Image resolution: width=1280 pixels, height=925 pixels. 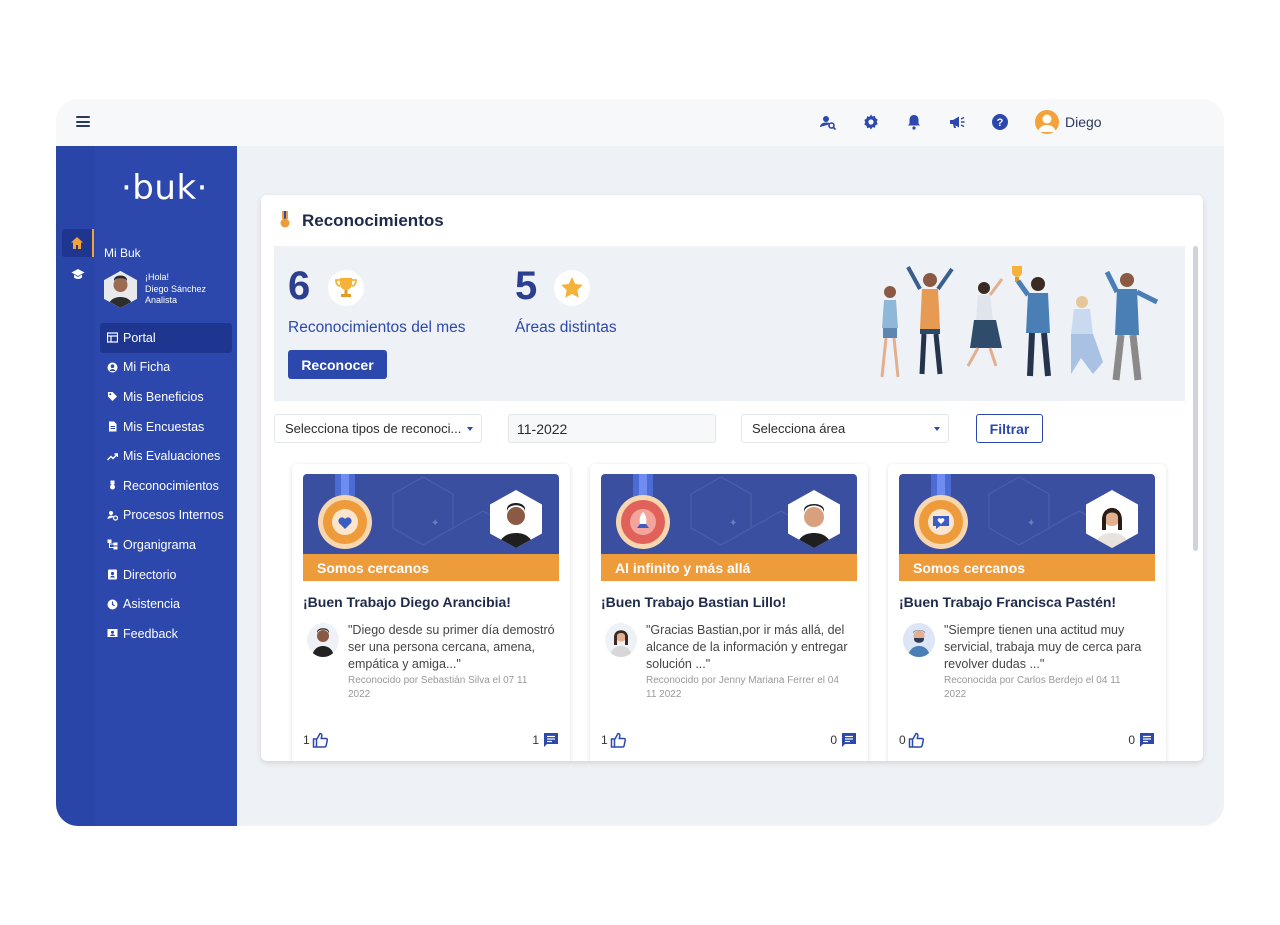 What do you see at coordinates (799, 428) in the screenshot?
I see `area-select-value: Selecciona área` at bounding box center [799, 428].